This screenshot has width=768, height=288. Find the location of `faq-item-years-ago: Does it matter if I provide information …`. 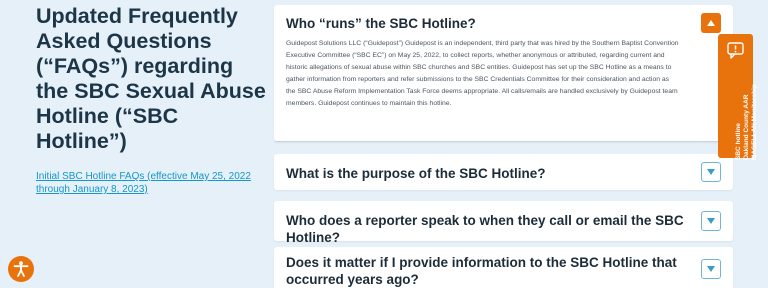

faq-item-years-ago: Does it matter if I provide information … is located at coordinates (503, 267).